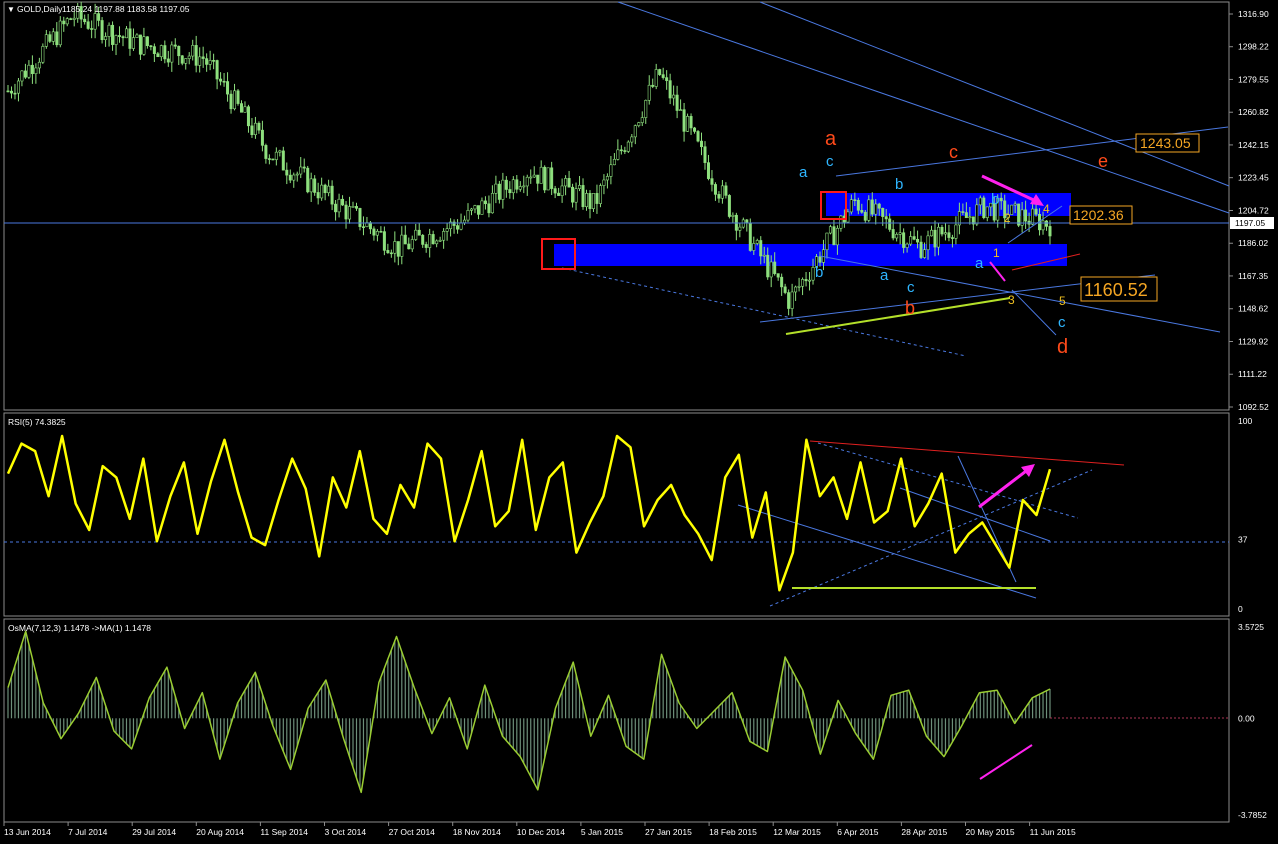 The height and width of the screenshot is (844, 1278). I want to click on price-tick-label: 1092.52, so click(1253, 407).